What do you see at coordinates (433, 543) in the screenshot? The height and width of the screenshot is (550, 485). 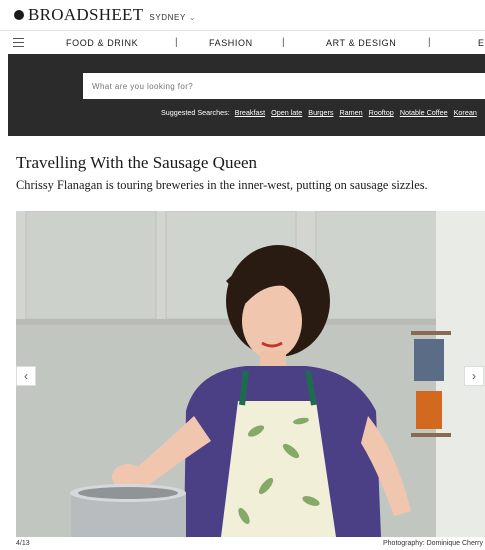 I see `photo-credit: Photography: Dominique Cherry` at bounding box center [433, 543].